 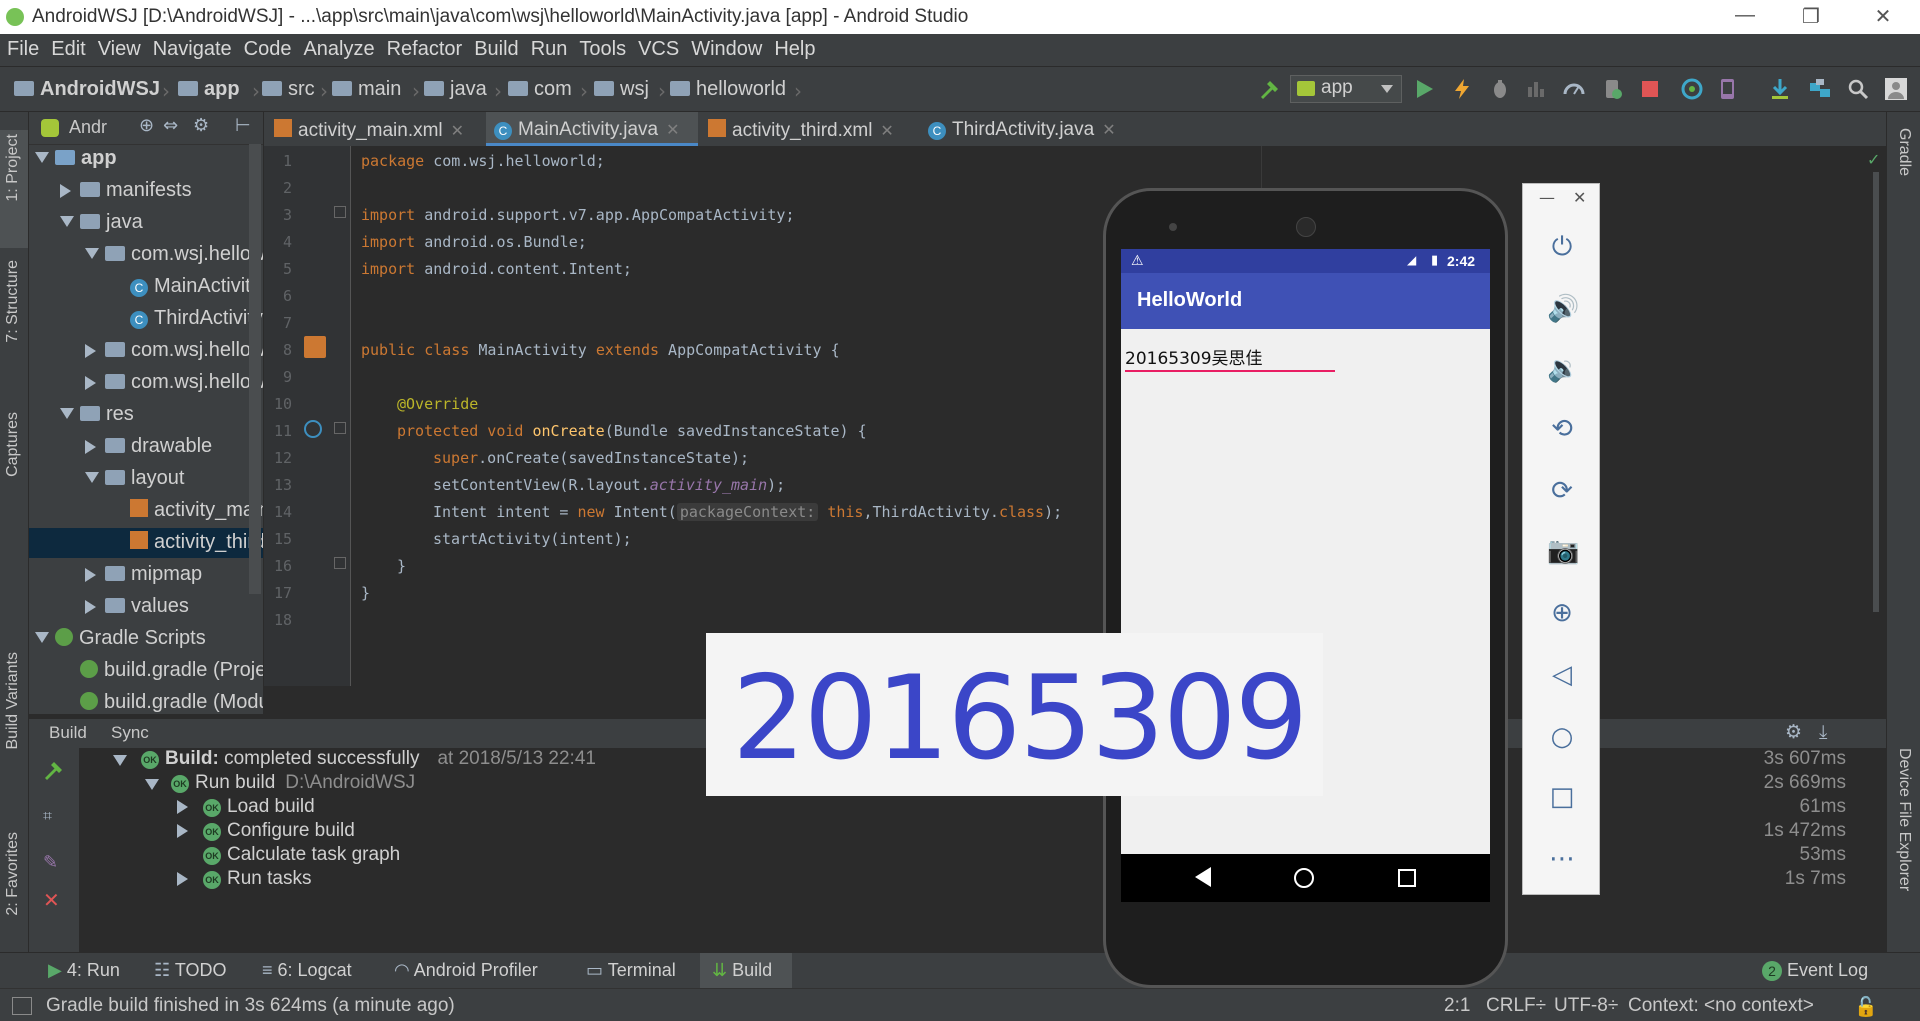 What do you see at coordinates (255, 369) in the screenshot?
I see `tree-scrollbar` at bounding box center [255, 369].